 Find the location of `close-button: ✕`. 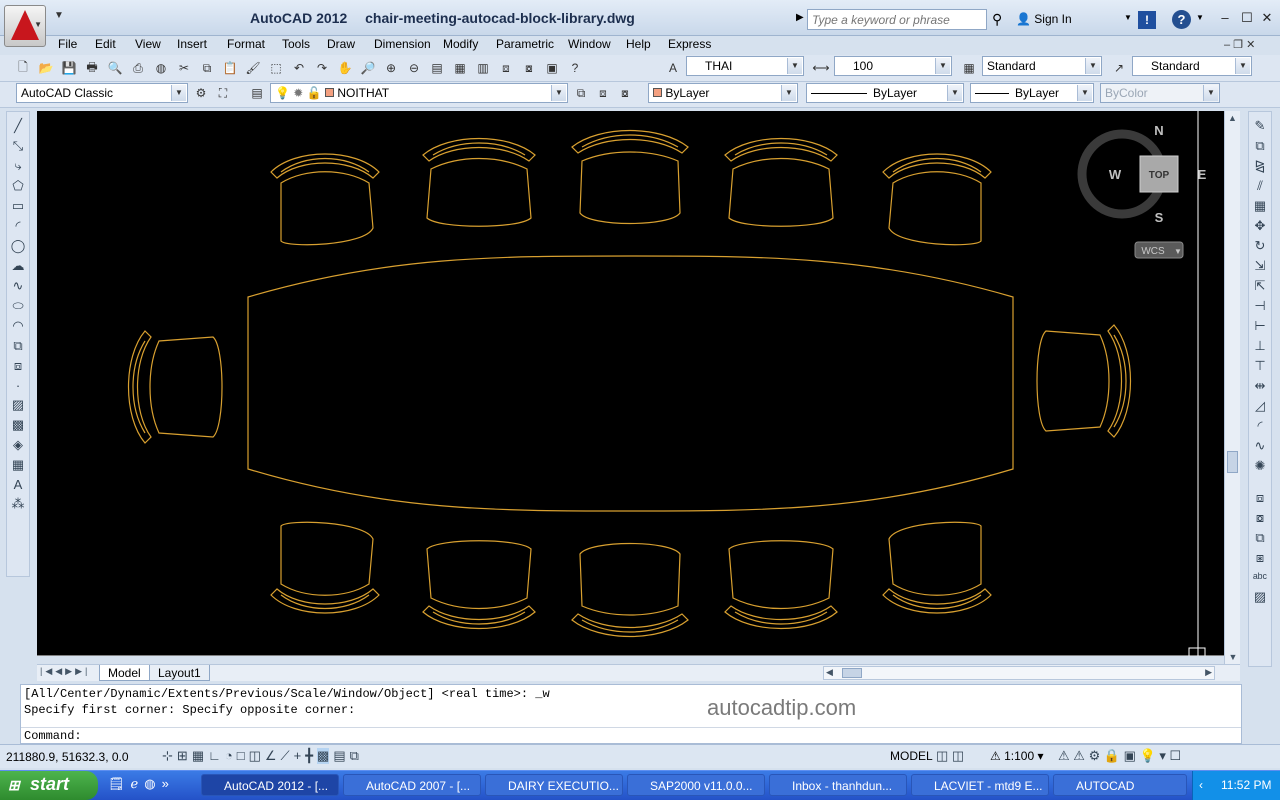

close-button: ✕ is located at coordinates (1267, 18).